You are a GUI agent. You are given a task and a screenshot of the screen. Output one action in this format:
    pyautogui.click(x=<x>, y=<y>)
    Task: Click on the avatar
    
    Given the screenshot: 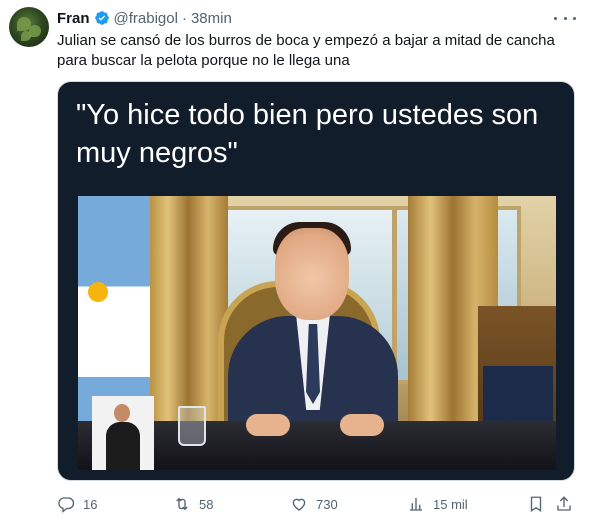 What is the action you would take?
    pyautogui.click(x=29, y=27)
    